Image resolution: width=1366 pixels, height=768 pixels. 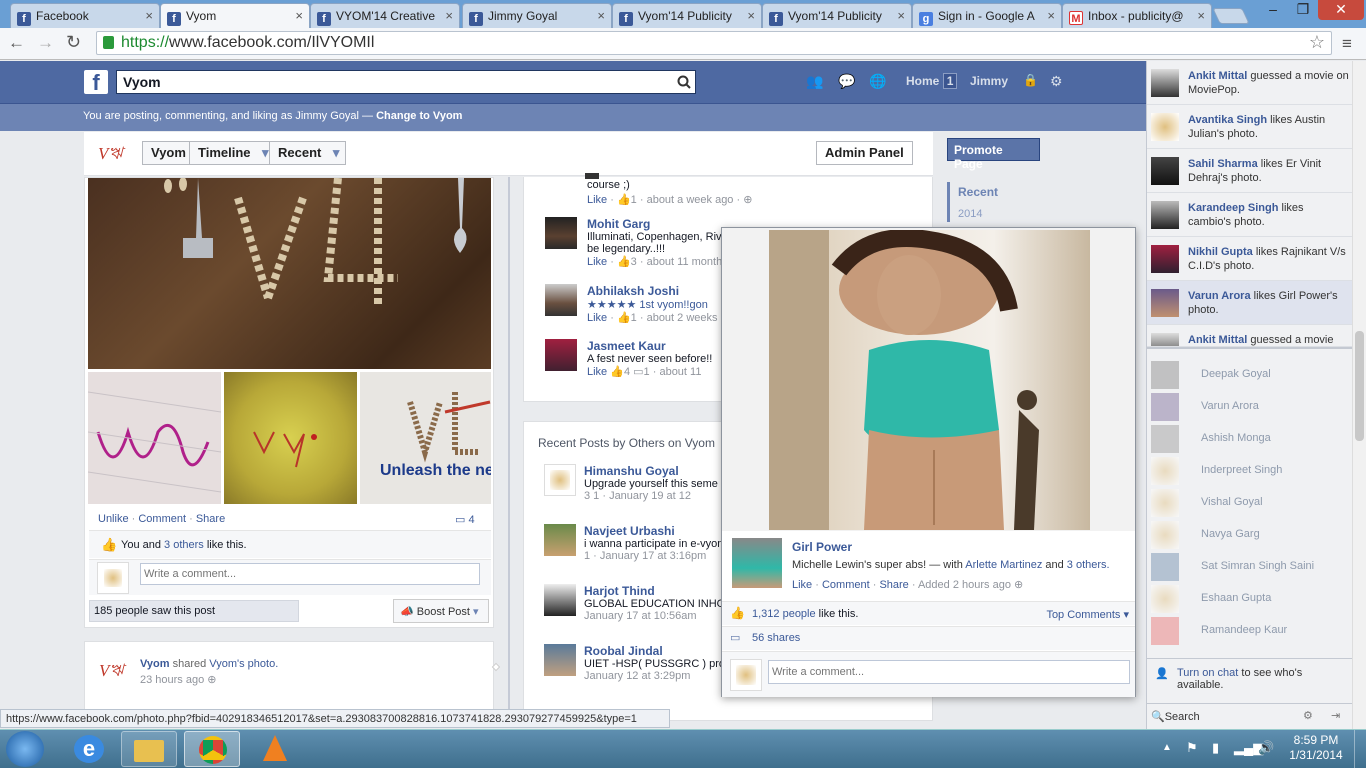 What do you see at coordinates (155, 664) in the screenshot?
I see `shared-post-author: Vyom` at bounding box center [155, 664].